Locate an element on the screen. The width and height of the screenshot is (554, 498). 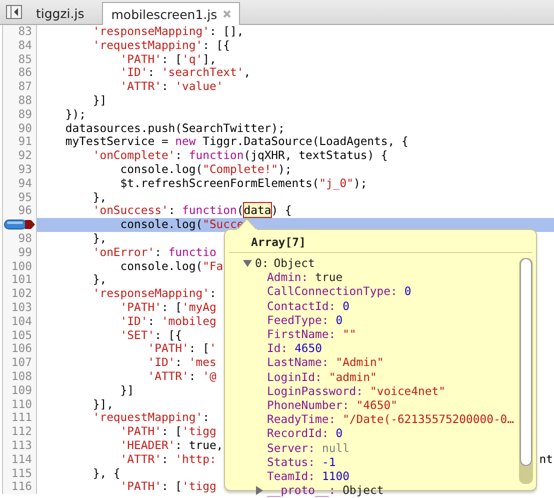
tab: tiggzi.js is located at coordinates (60, 13).